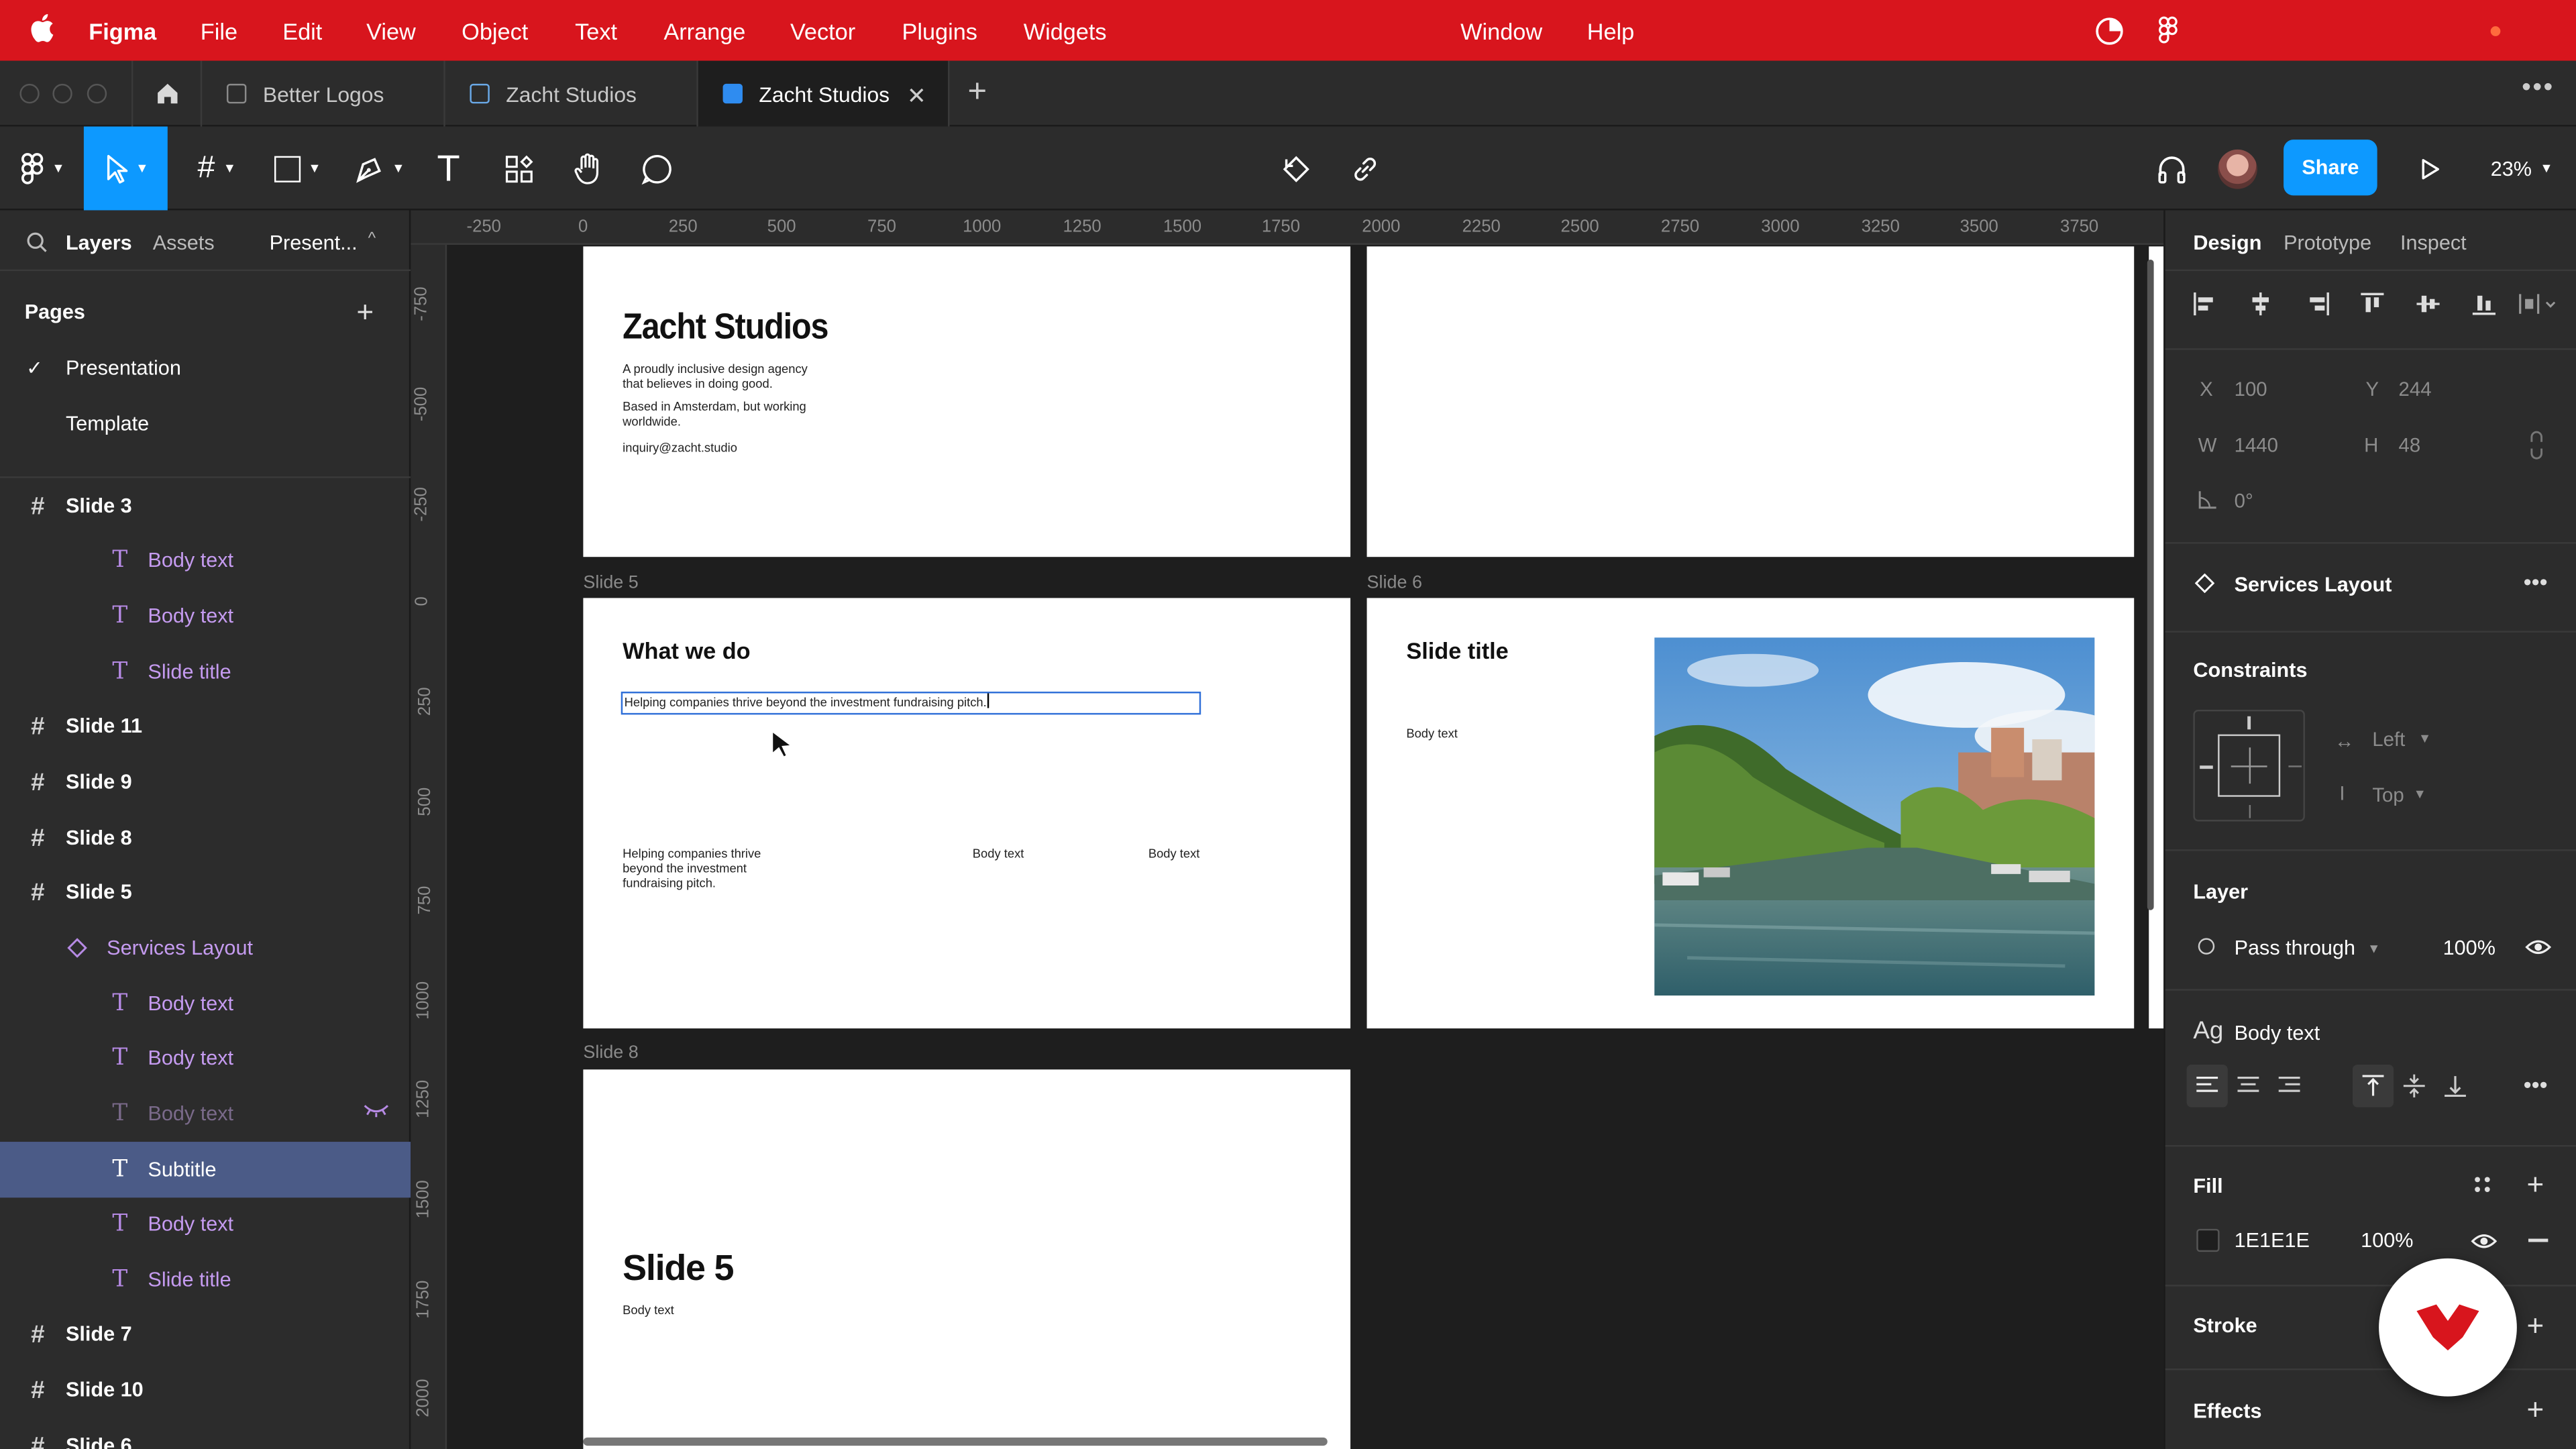 This screenshot has width=2576, height=1449. What do you see at coordinates (2410, 445) in the screenshot?
I see `h-input: 48` at bounding box center [2410, 445].